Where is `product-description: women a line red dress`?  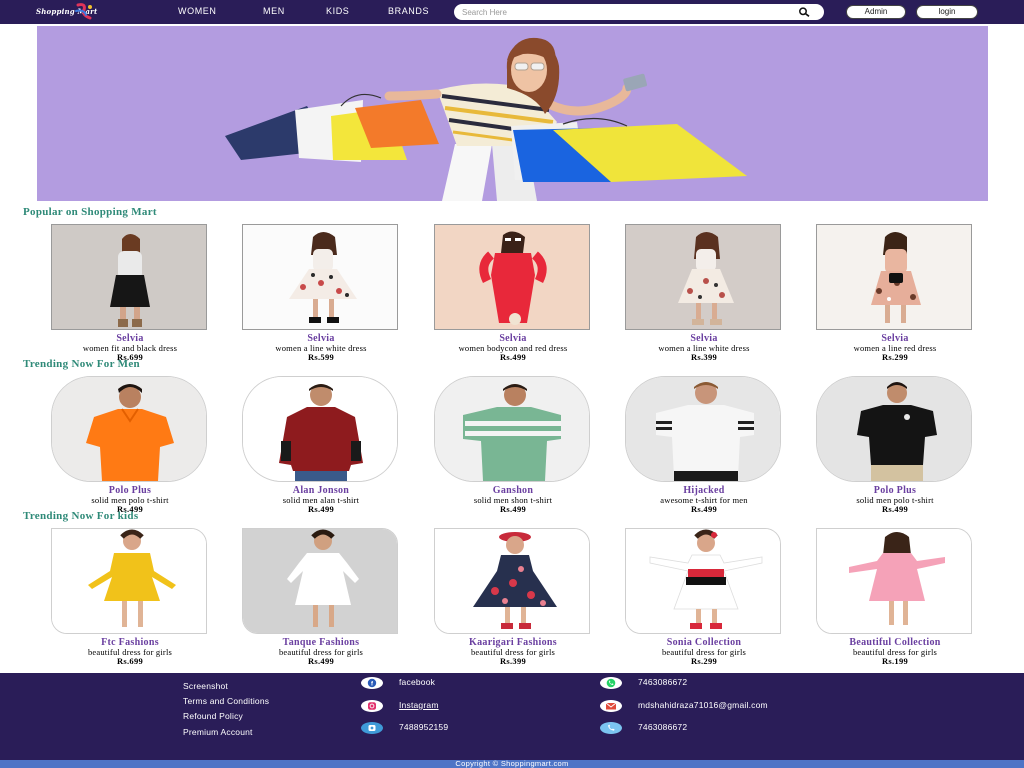
product-description: women a line red dress is located at coordinates (895, 348).